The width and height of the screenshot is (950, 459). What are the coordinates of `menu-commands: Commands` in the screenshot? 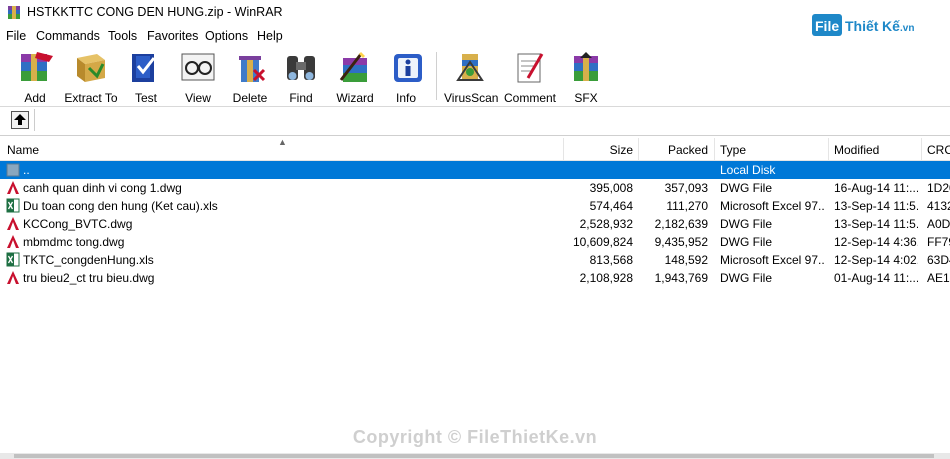 It's located at (68, 36).